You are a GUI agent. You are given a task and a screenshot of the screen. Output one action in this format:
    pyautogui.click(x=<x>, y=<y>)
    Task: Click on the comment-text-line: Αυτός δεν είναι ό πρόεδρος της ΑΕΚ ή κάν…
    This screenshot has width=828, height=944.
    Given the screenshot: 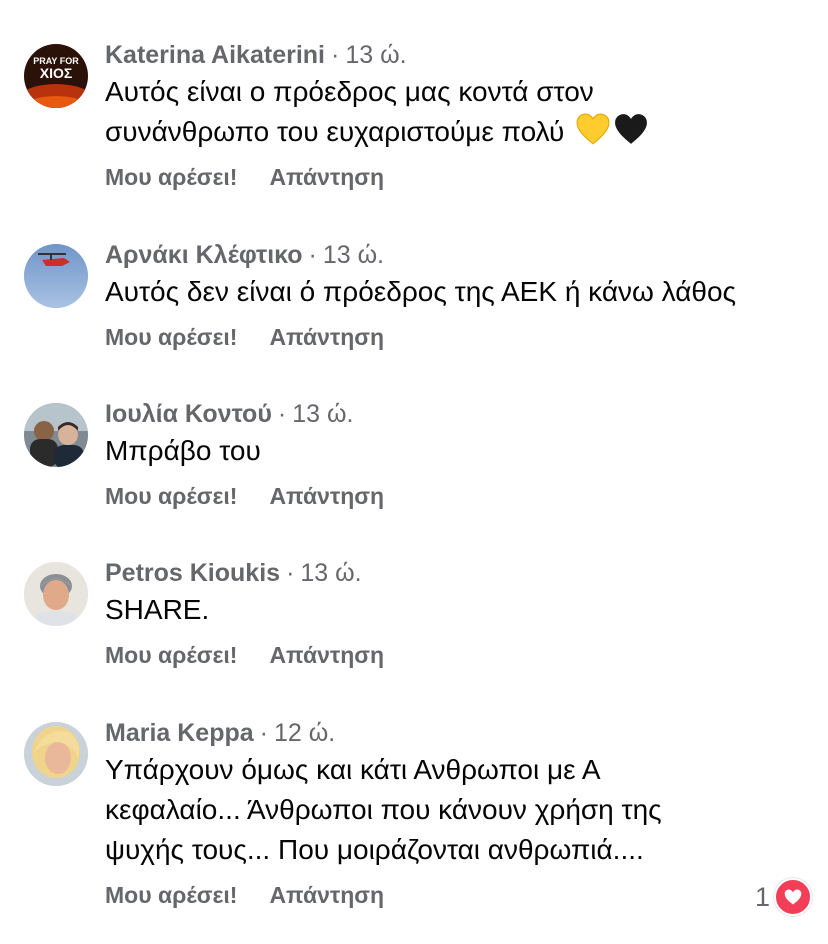 What is the action you would take?
    pyautogui.click(x=421, y=291)
    